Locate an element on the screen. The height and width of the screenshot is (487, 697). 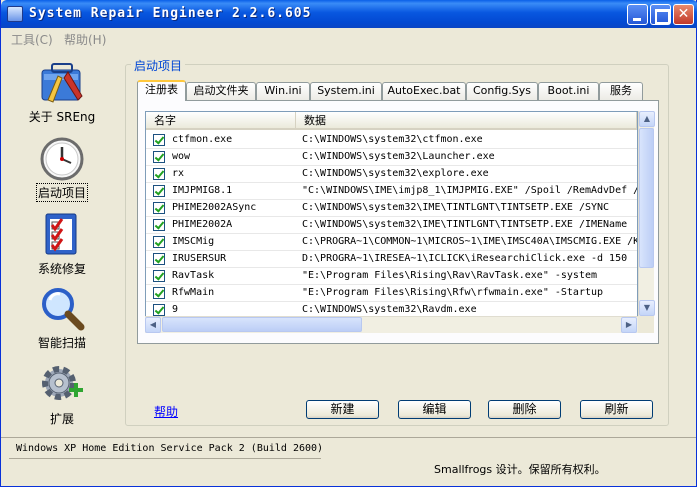
tab-win-ini: Win.ini is located at coordinates (283, 91).